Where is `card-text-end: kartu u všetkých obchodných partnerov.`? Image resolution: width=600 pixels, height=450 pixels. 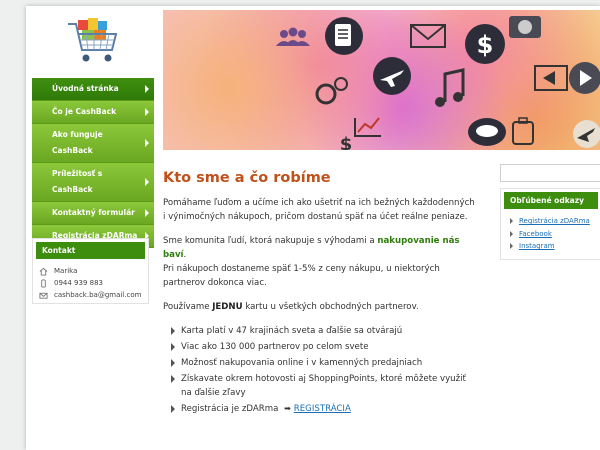
card-text-end: kartu u všetkých obchodných partnerov. is located at coordinates (330, 307).